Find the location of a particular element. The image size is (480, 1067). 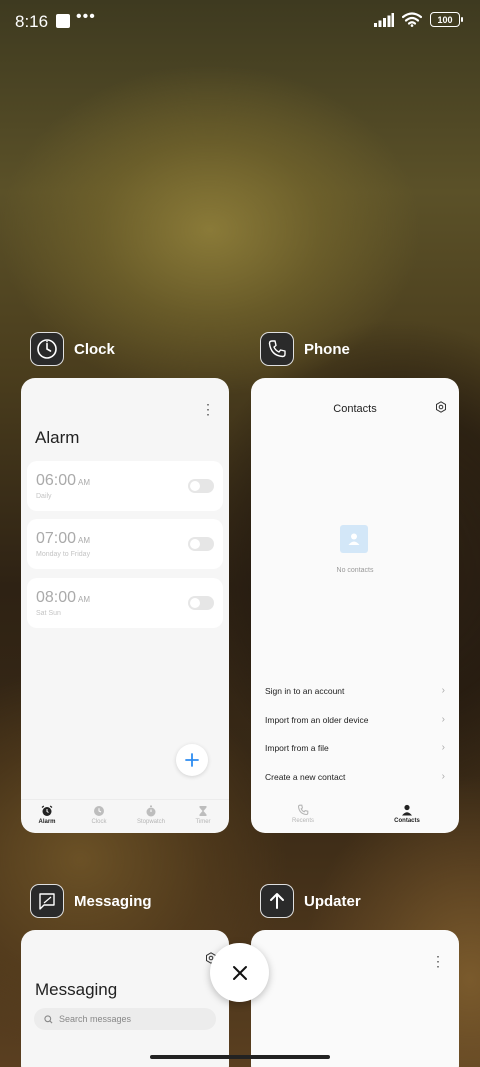

empty-contacts-text: No contacts is located at coordinates (355, 570).